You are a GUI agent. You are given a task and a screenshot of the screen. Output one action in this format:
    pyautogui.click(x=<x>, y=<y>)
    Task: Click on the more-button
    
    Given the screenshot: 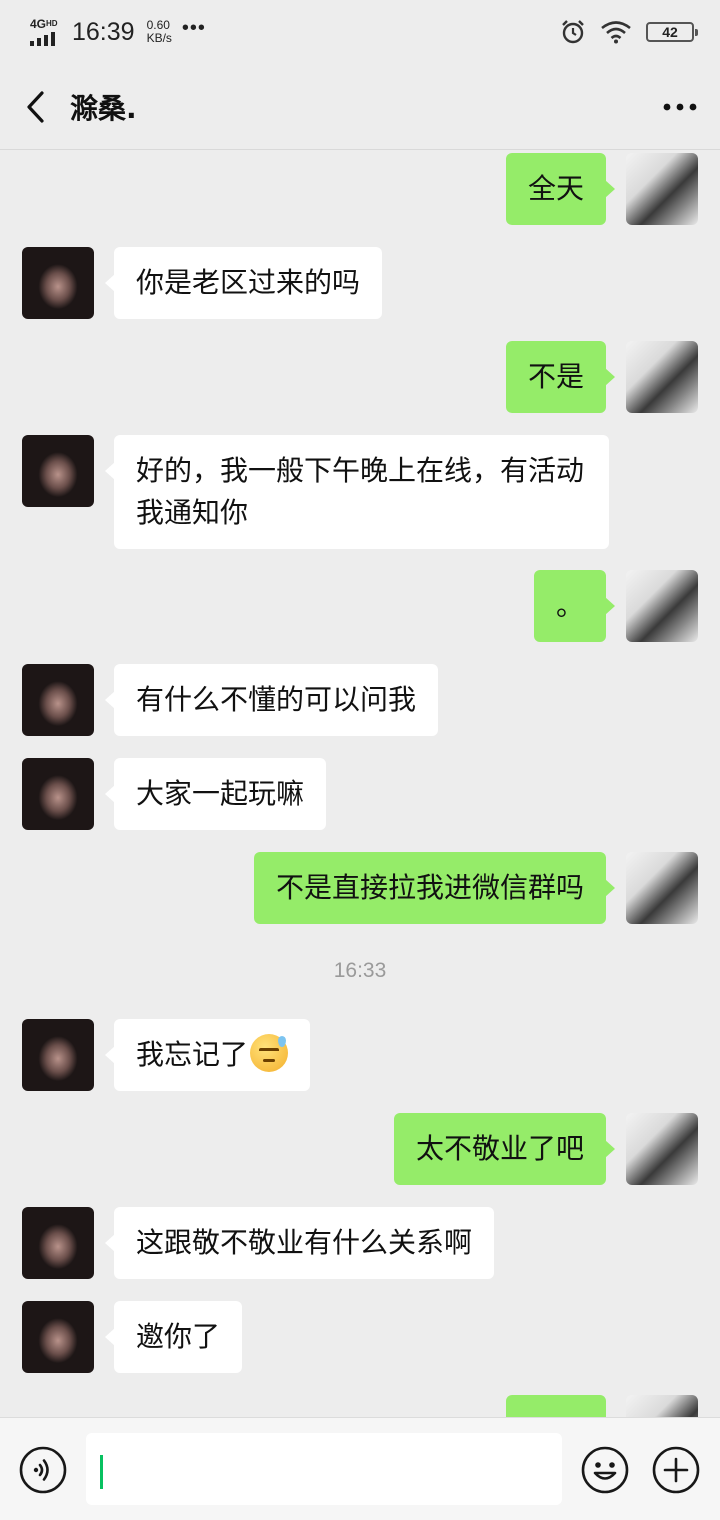 What is the action you would take?
    pyautogui.click(x=680, y=107)
    